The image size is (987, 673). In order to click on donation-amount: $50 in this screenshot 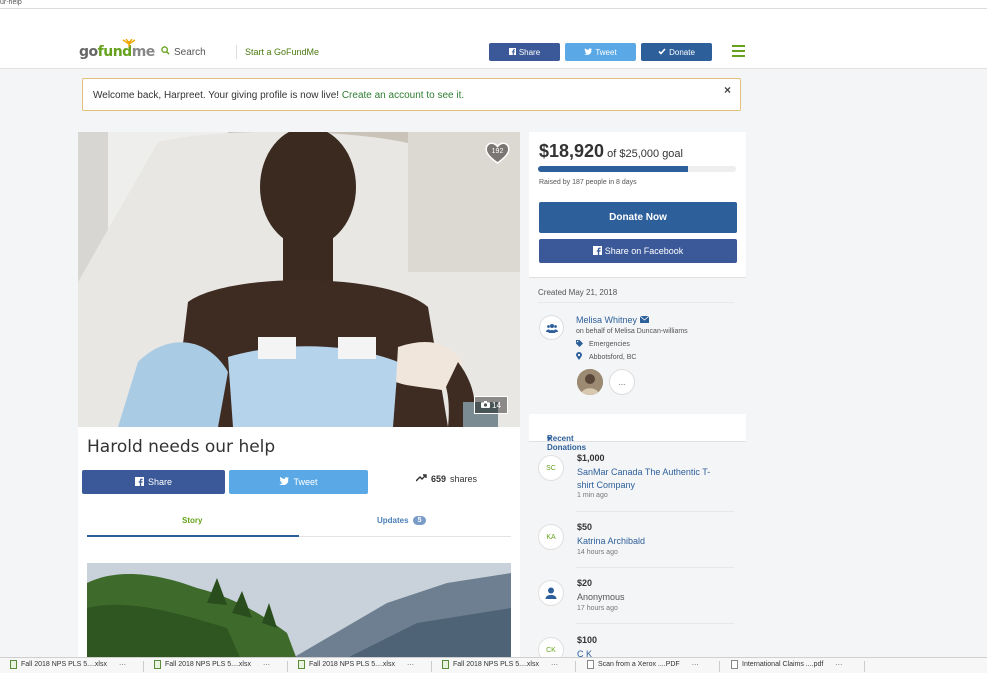, I will do `click(585, 527)`.